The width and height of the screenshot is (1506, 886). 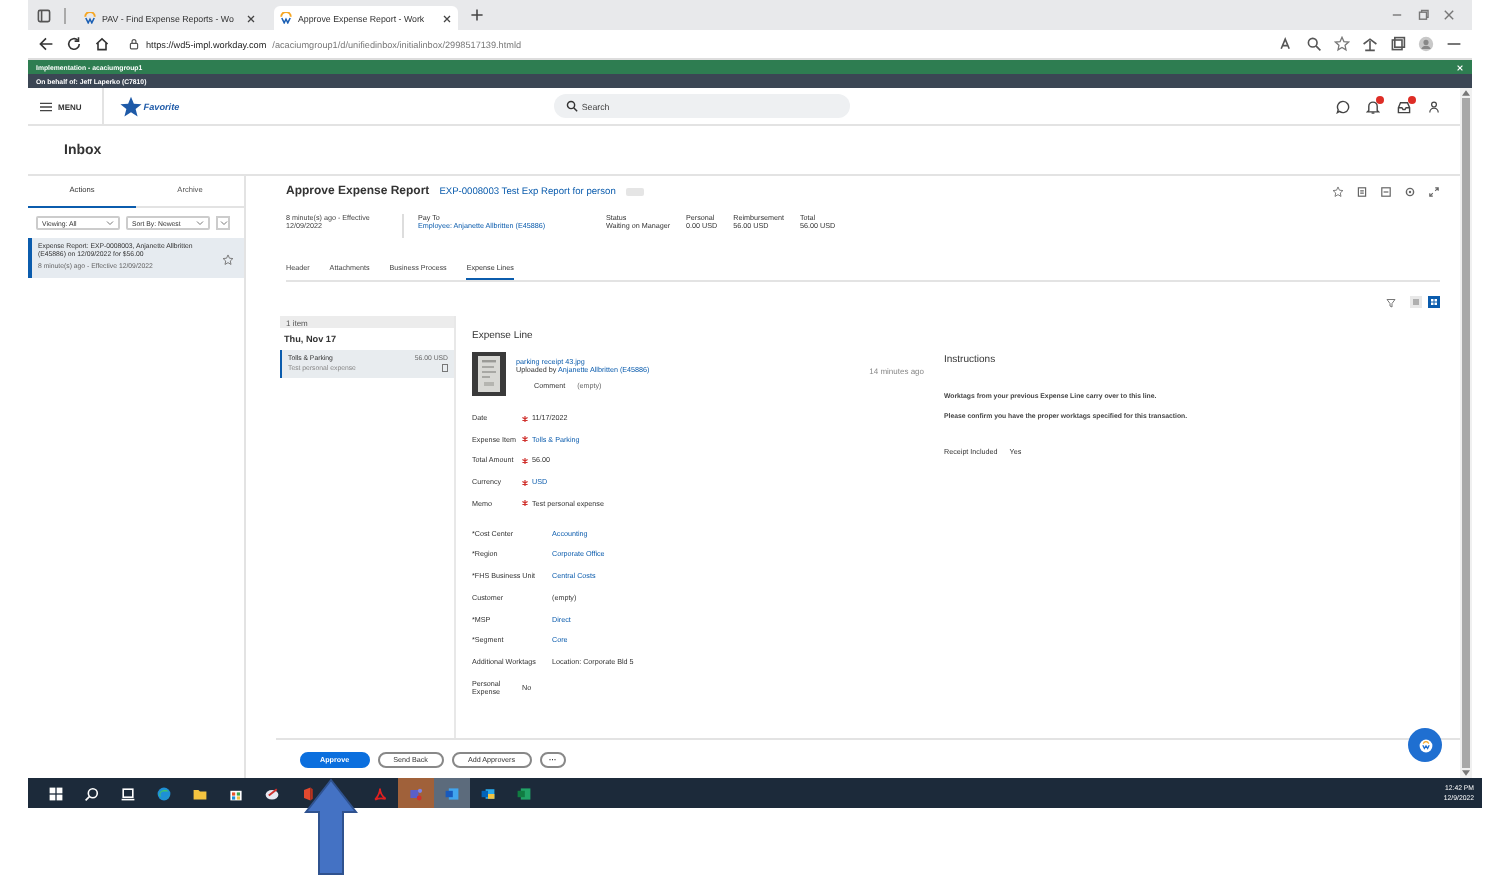 I want to click on menu-icon, so click(x=46, y=106).